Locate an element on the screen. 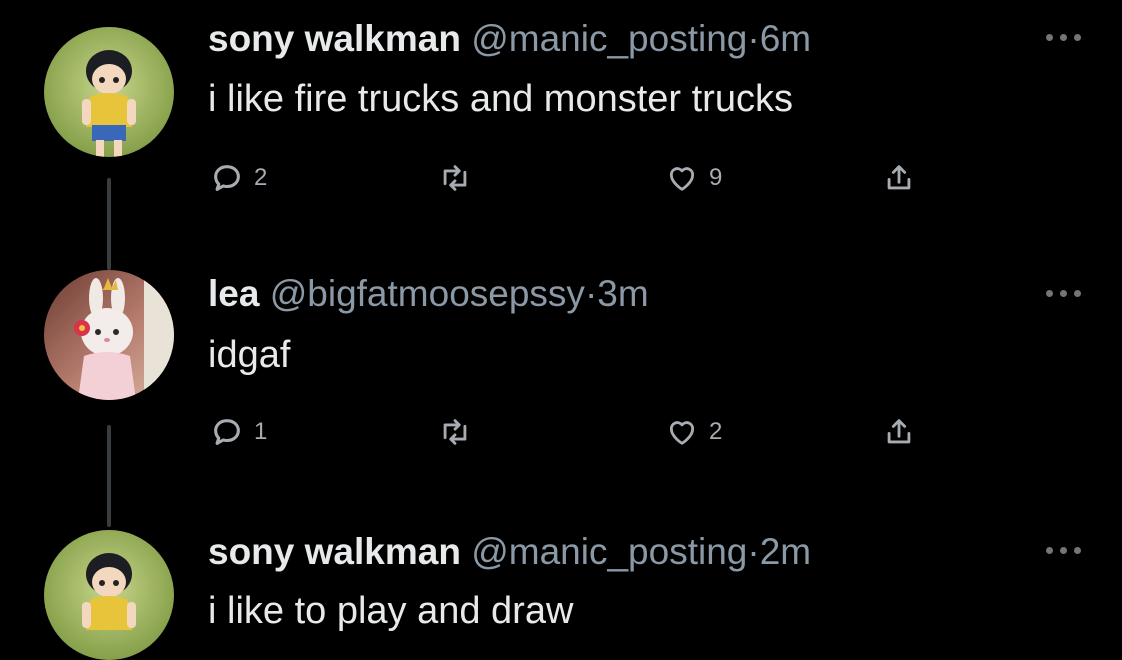 This screenshot has height=660, width=1122. timestamp: 2m is located at coordinates (785, 551).